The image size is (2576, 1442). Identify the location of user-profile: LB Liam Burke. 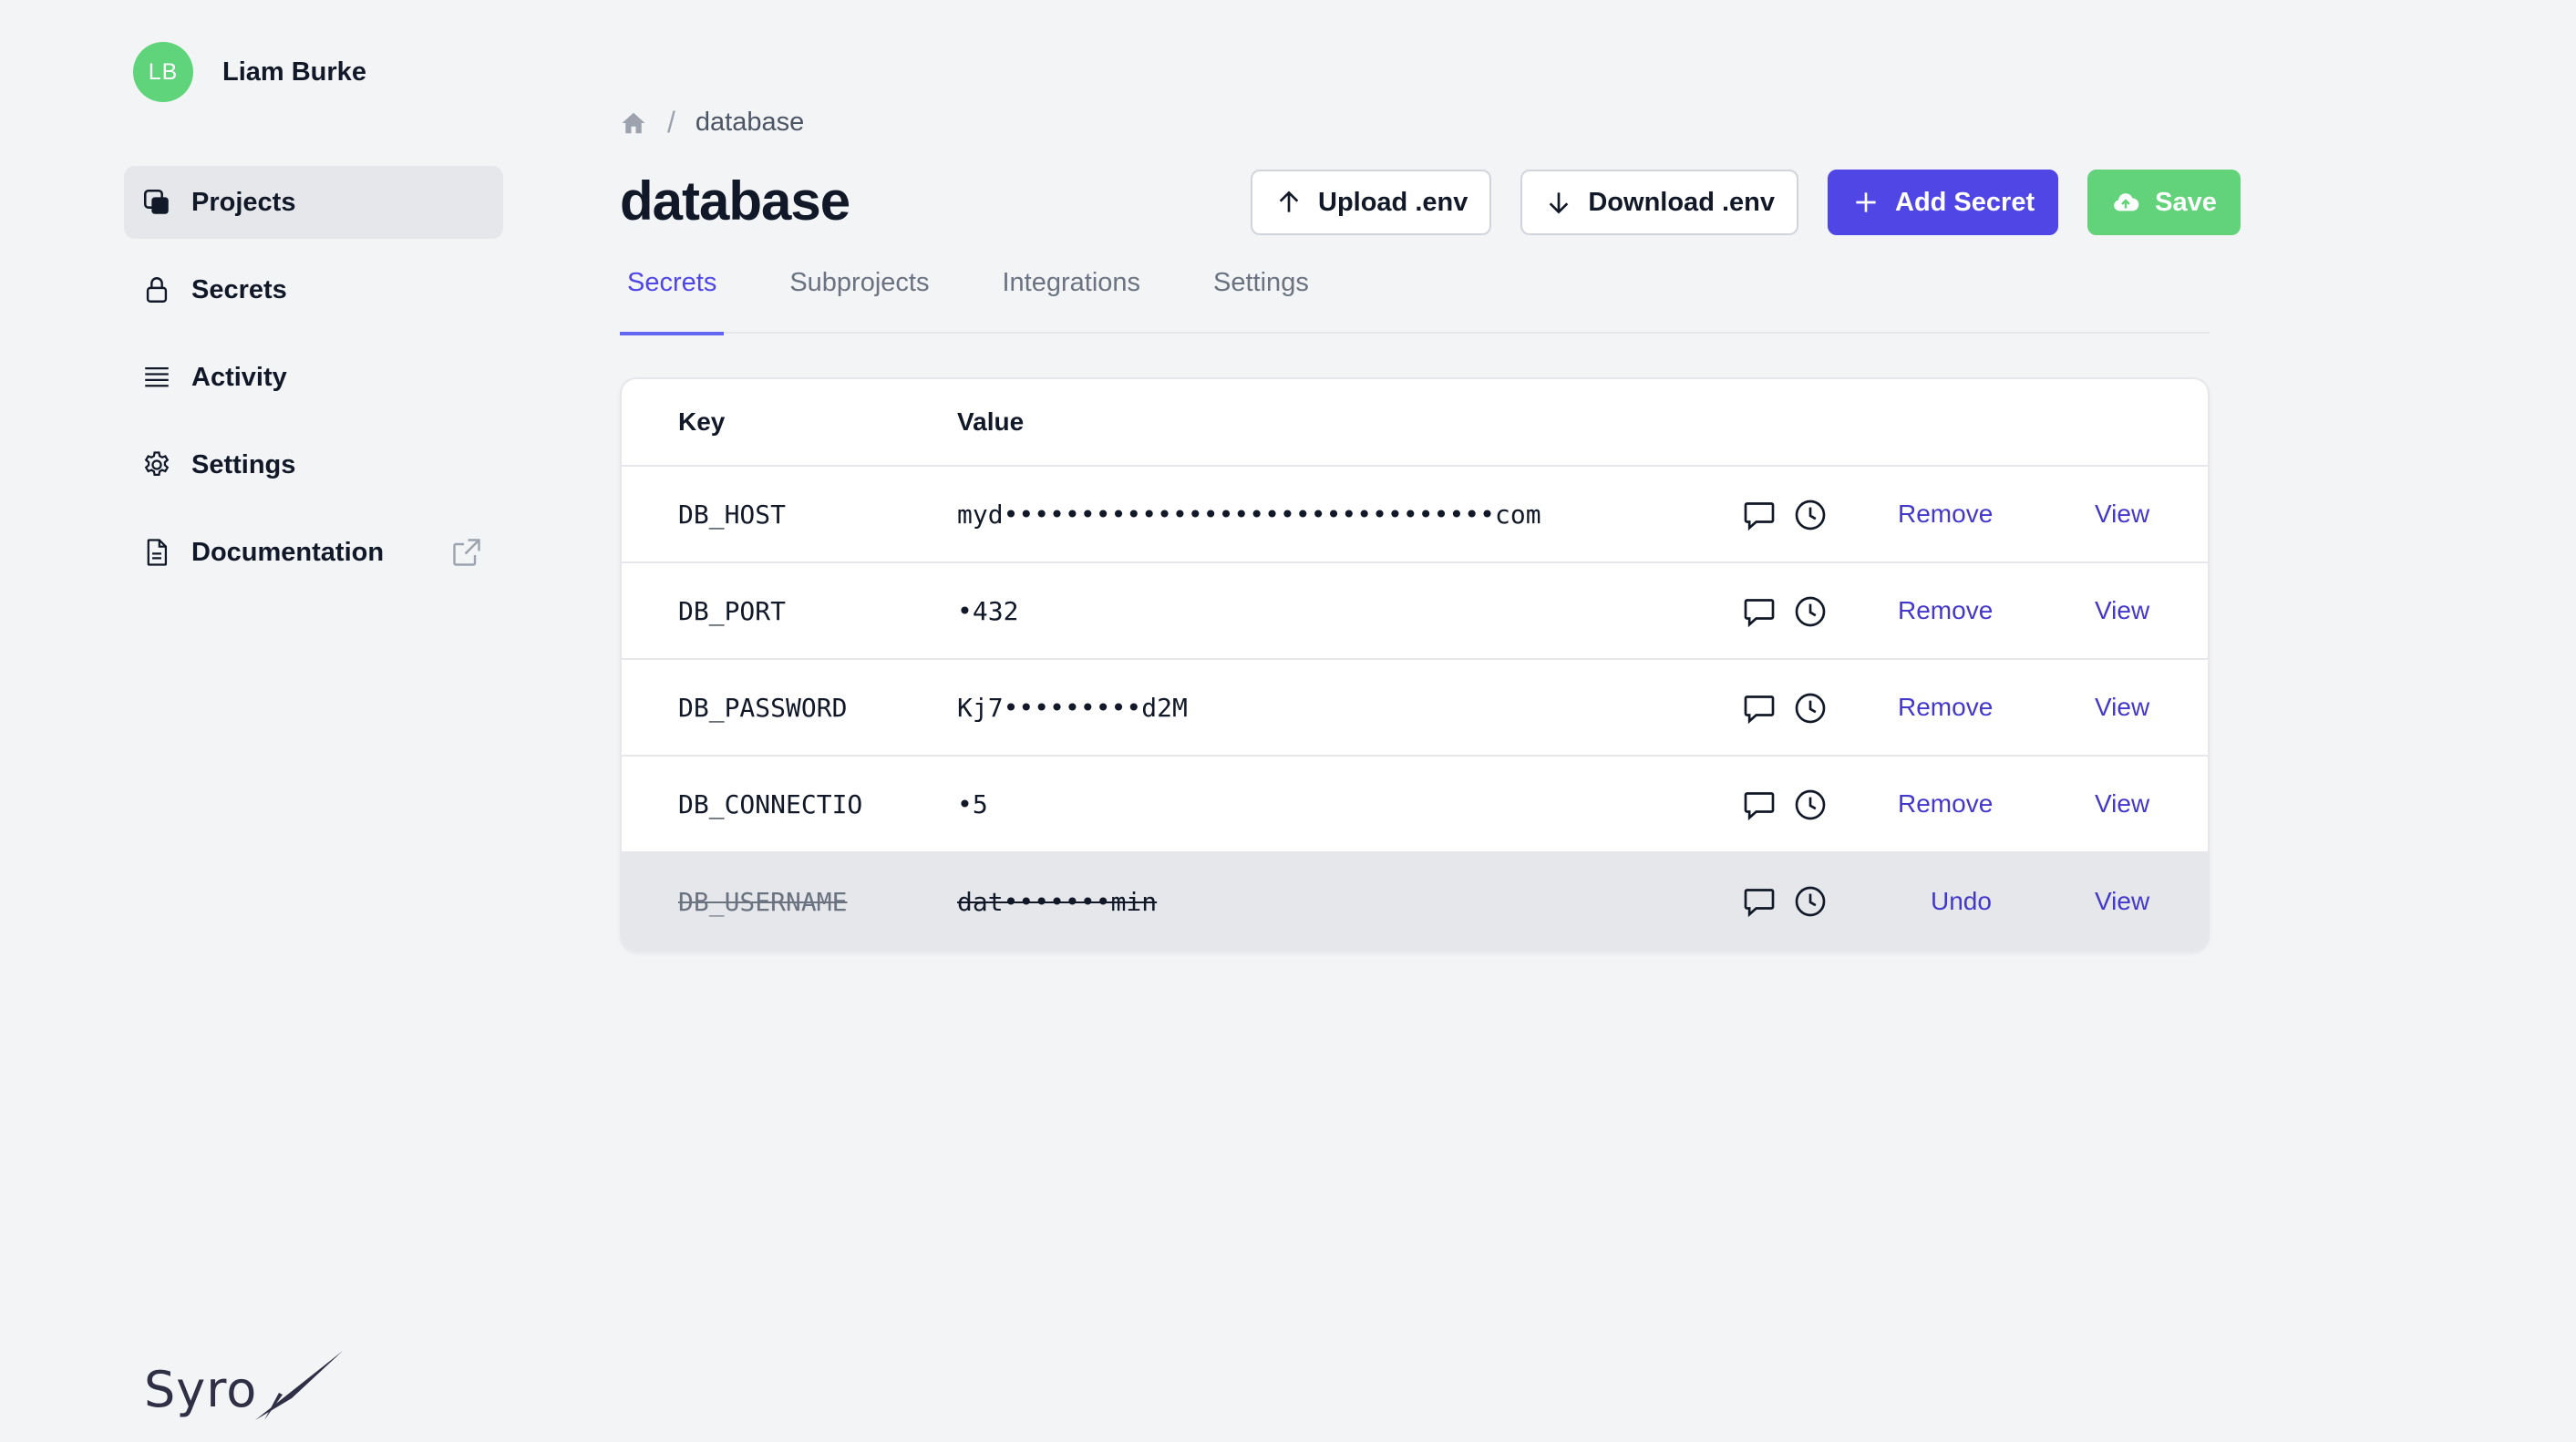
(249, 72).